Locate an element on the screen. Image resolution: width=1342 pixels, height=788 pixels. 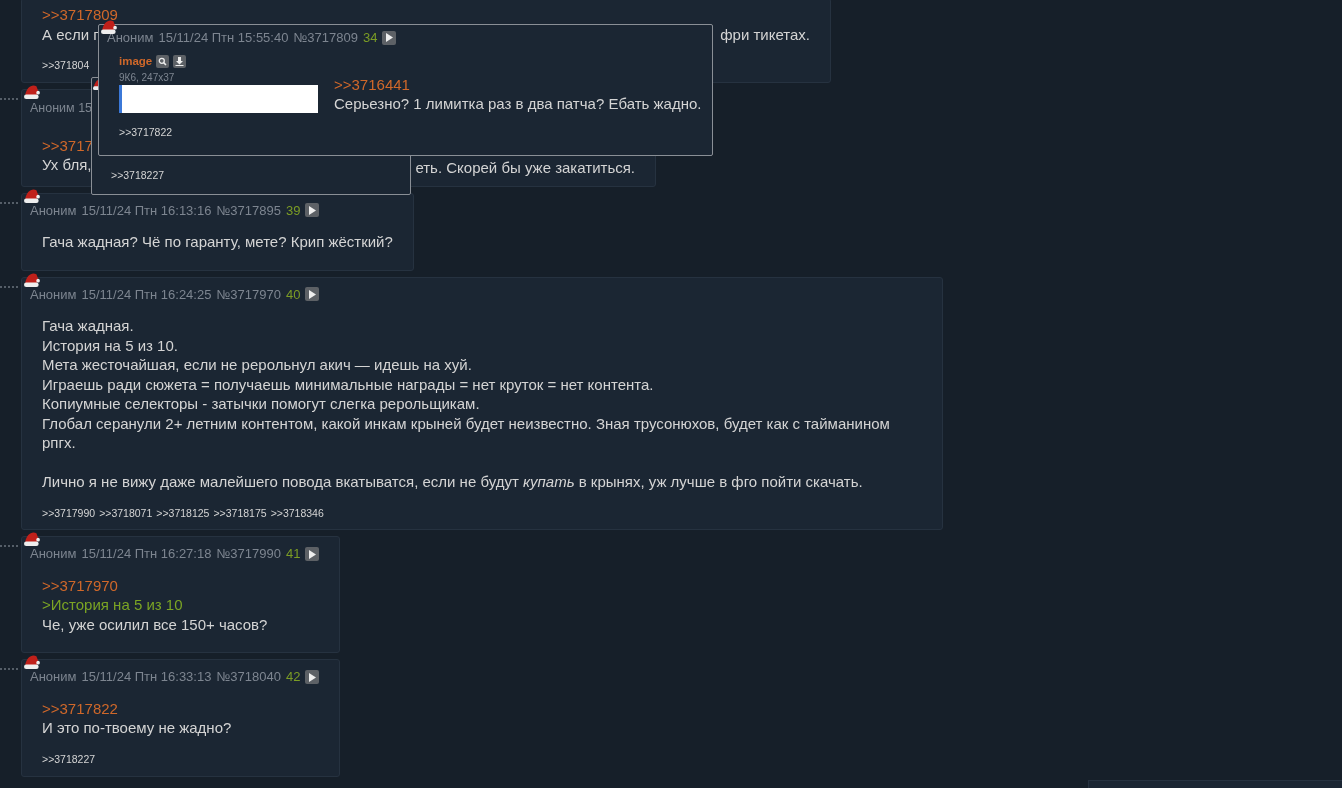
post-date: 15/11/24 Птн 16:13:16 is located at coordinates (146, 210).